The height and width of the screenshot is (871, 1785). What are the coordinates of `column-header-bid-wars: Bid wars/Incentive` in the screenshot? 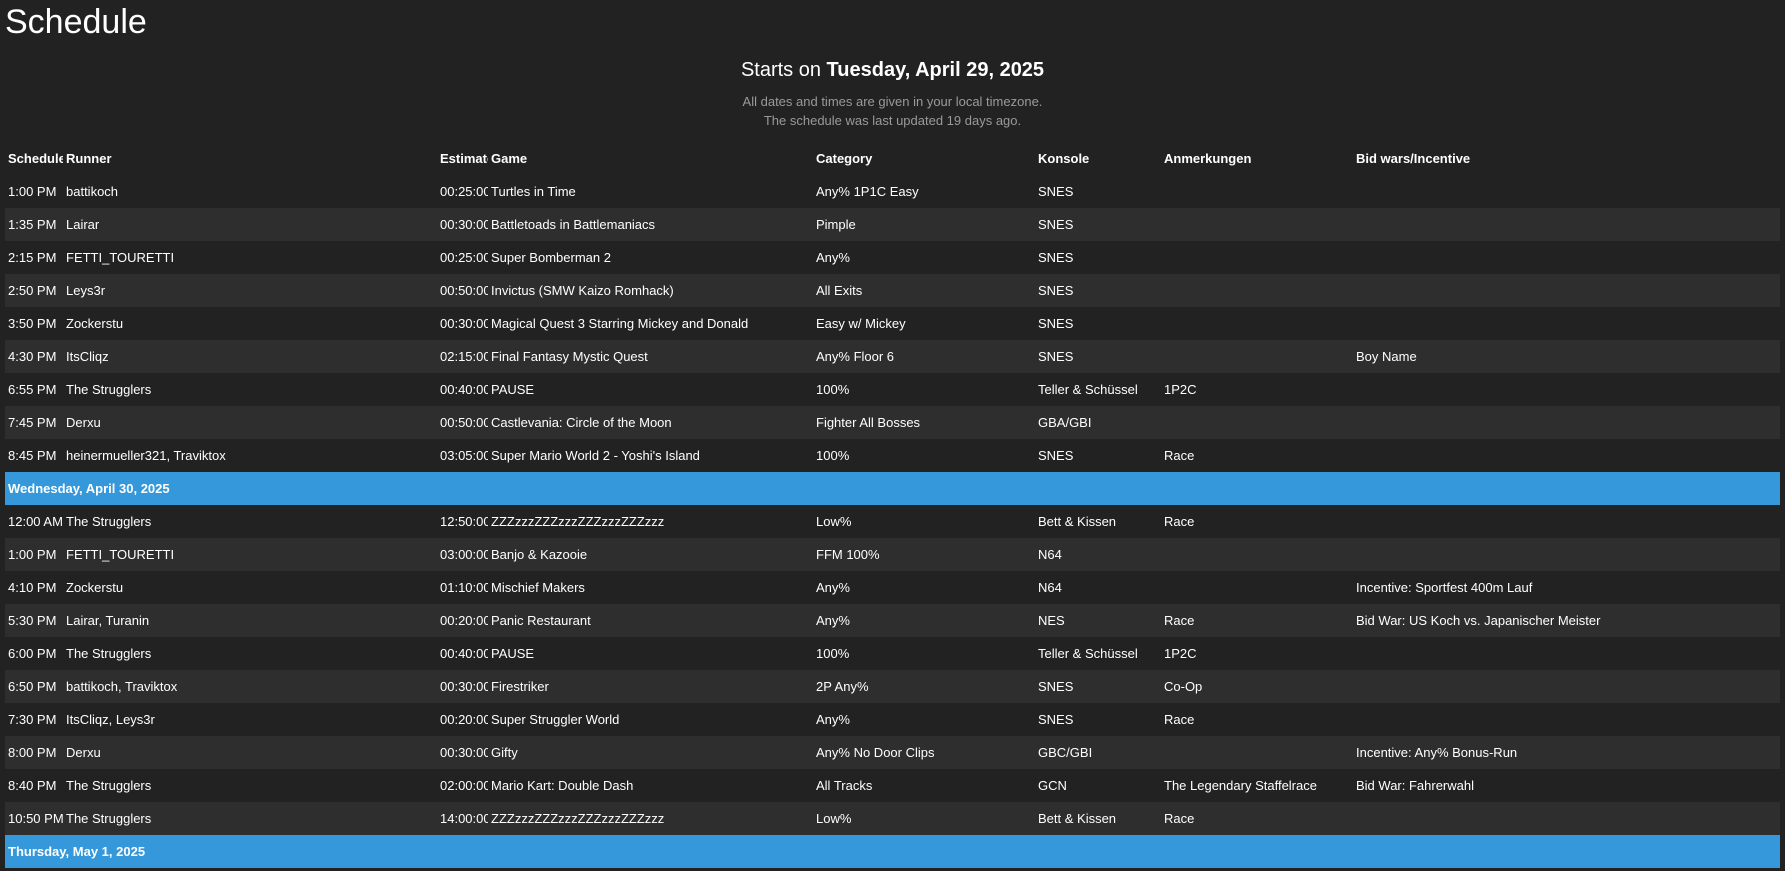 It's located at (1413, 158).